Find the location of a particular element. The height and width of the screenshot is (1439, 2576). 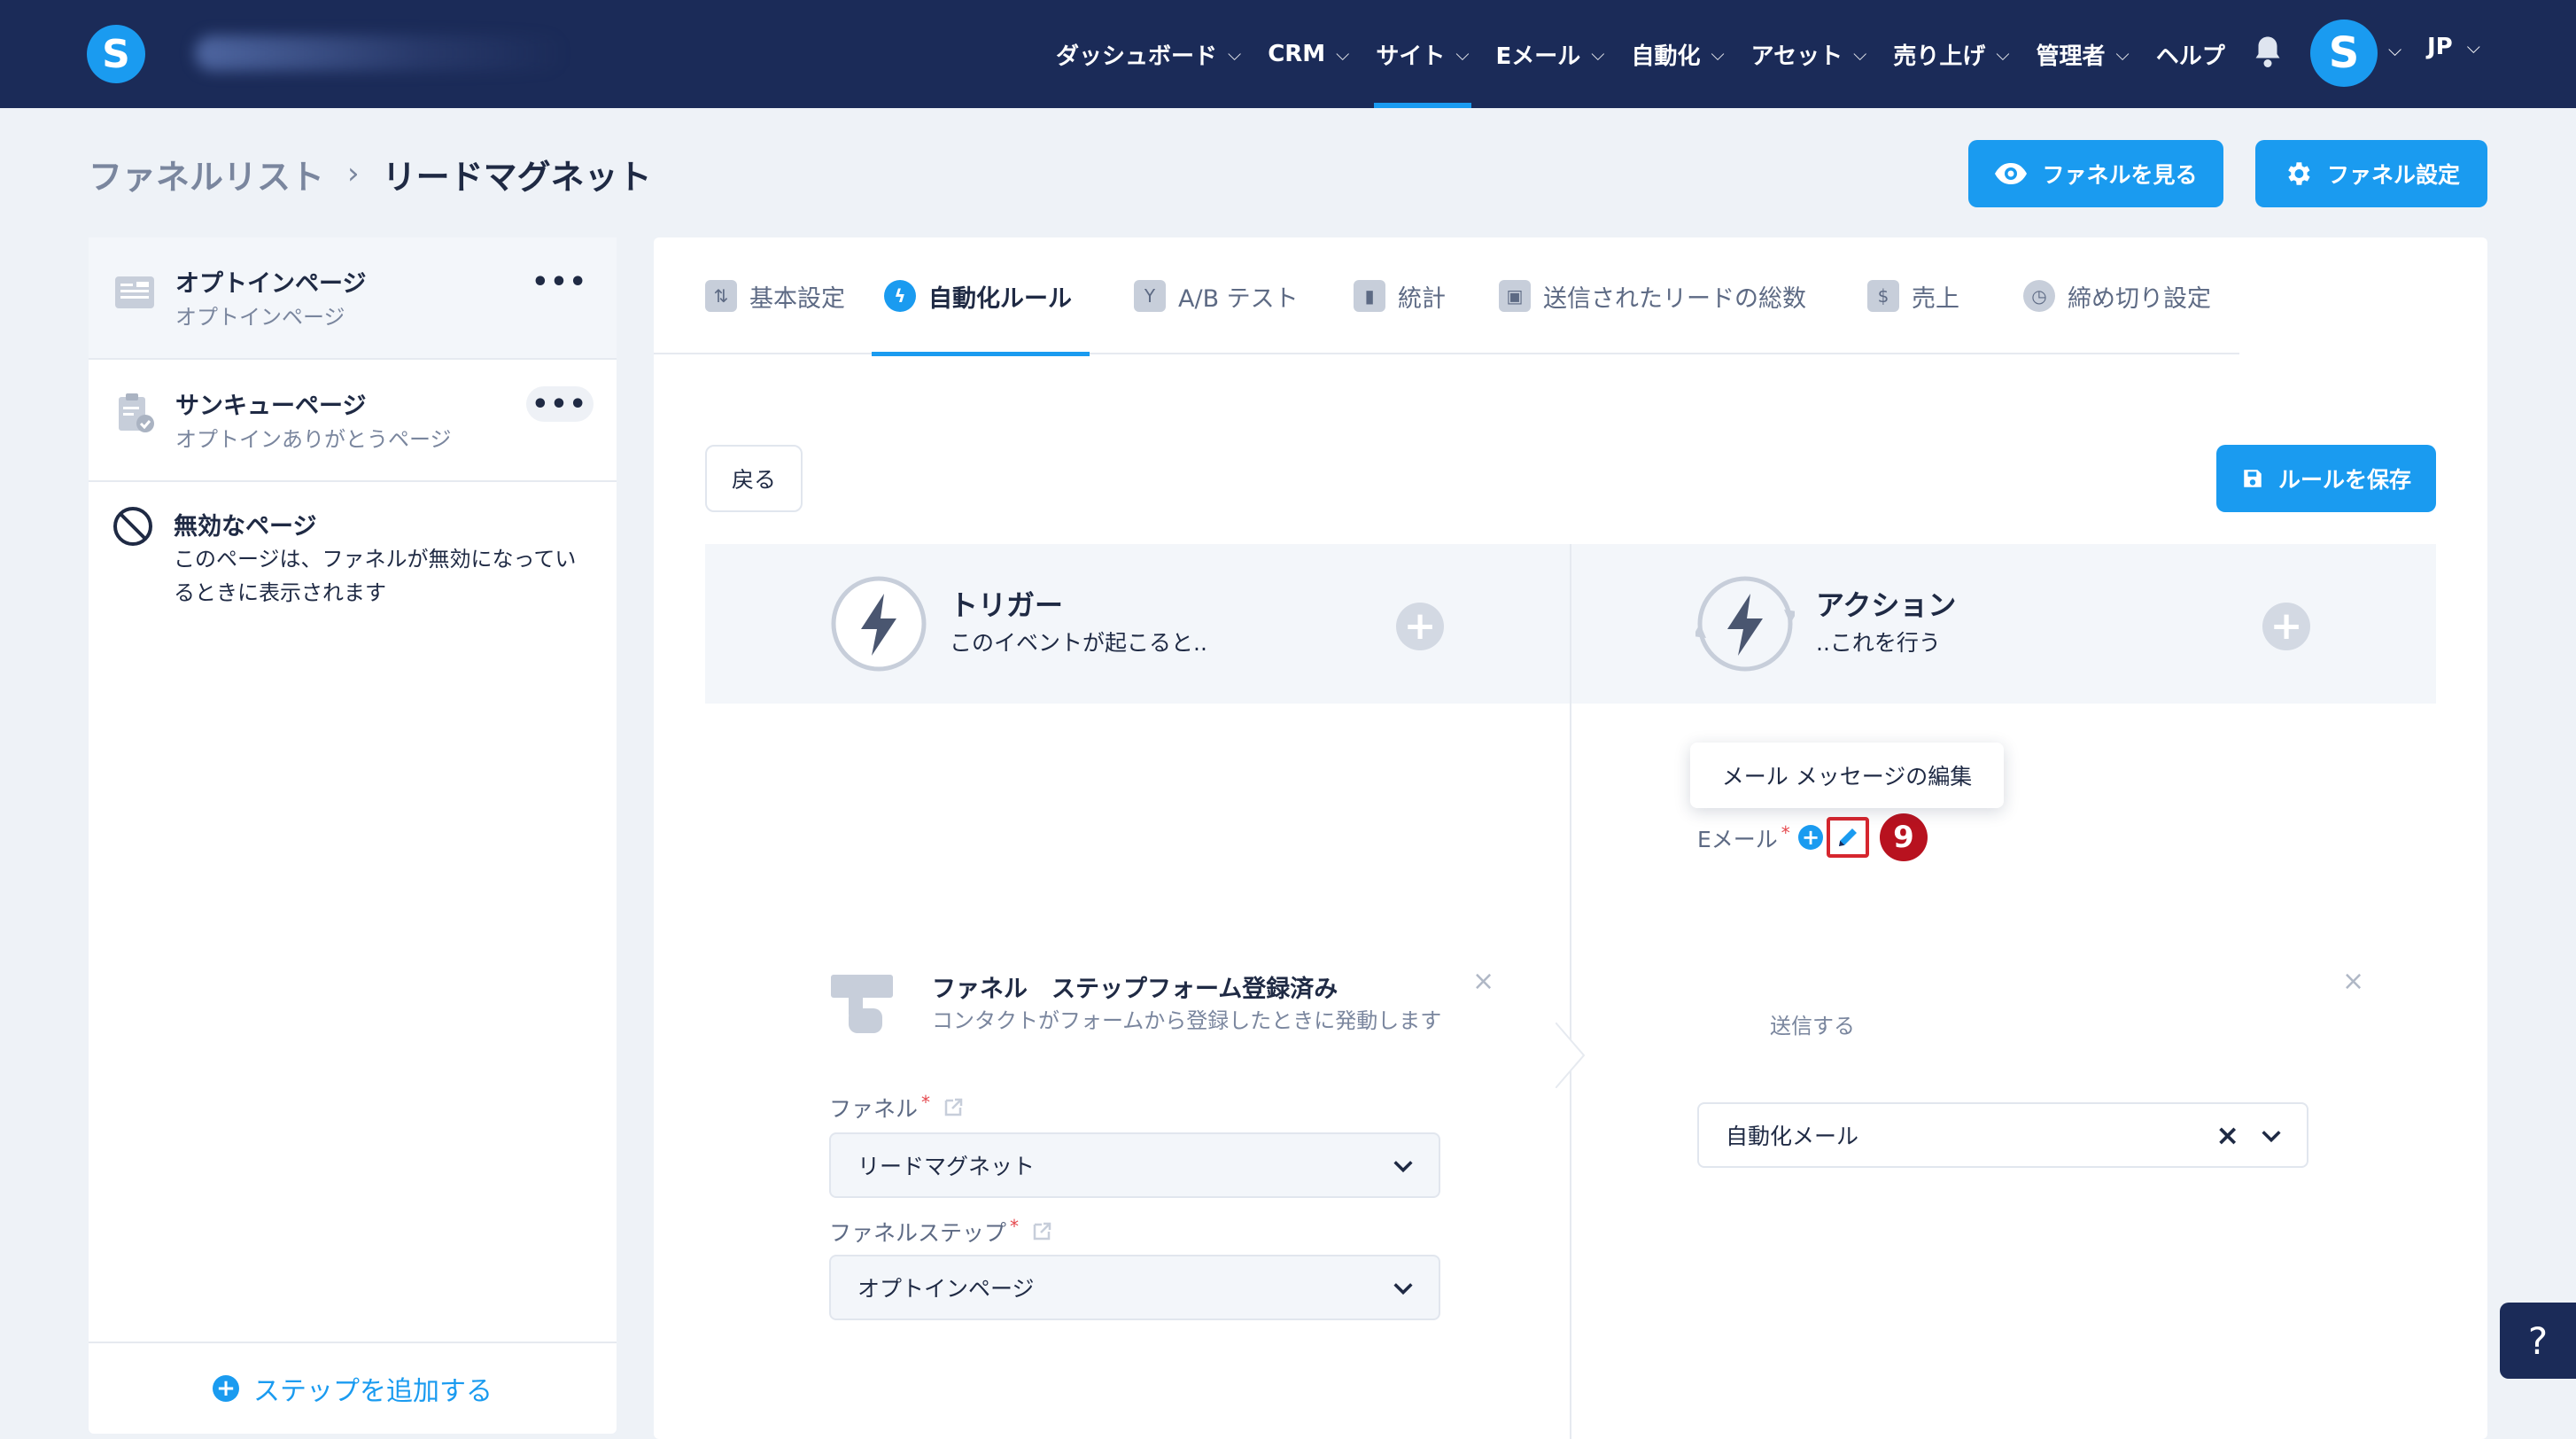

account-name-blurred is located at coordinates (381, 53).